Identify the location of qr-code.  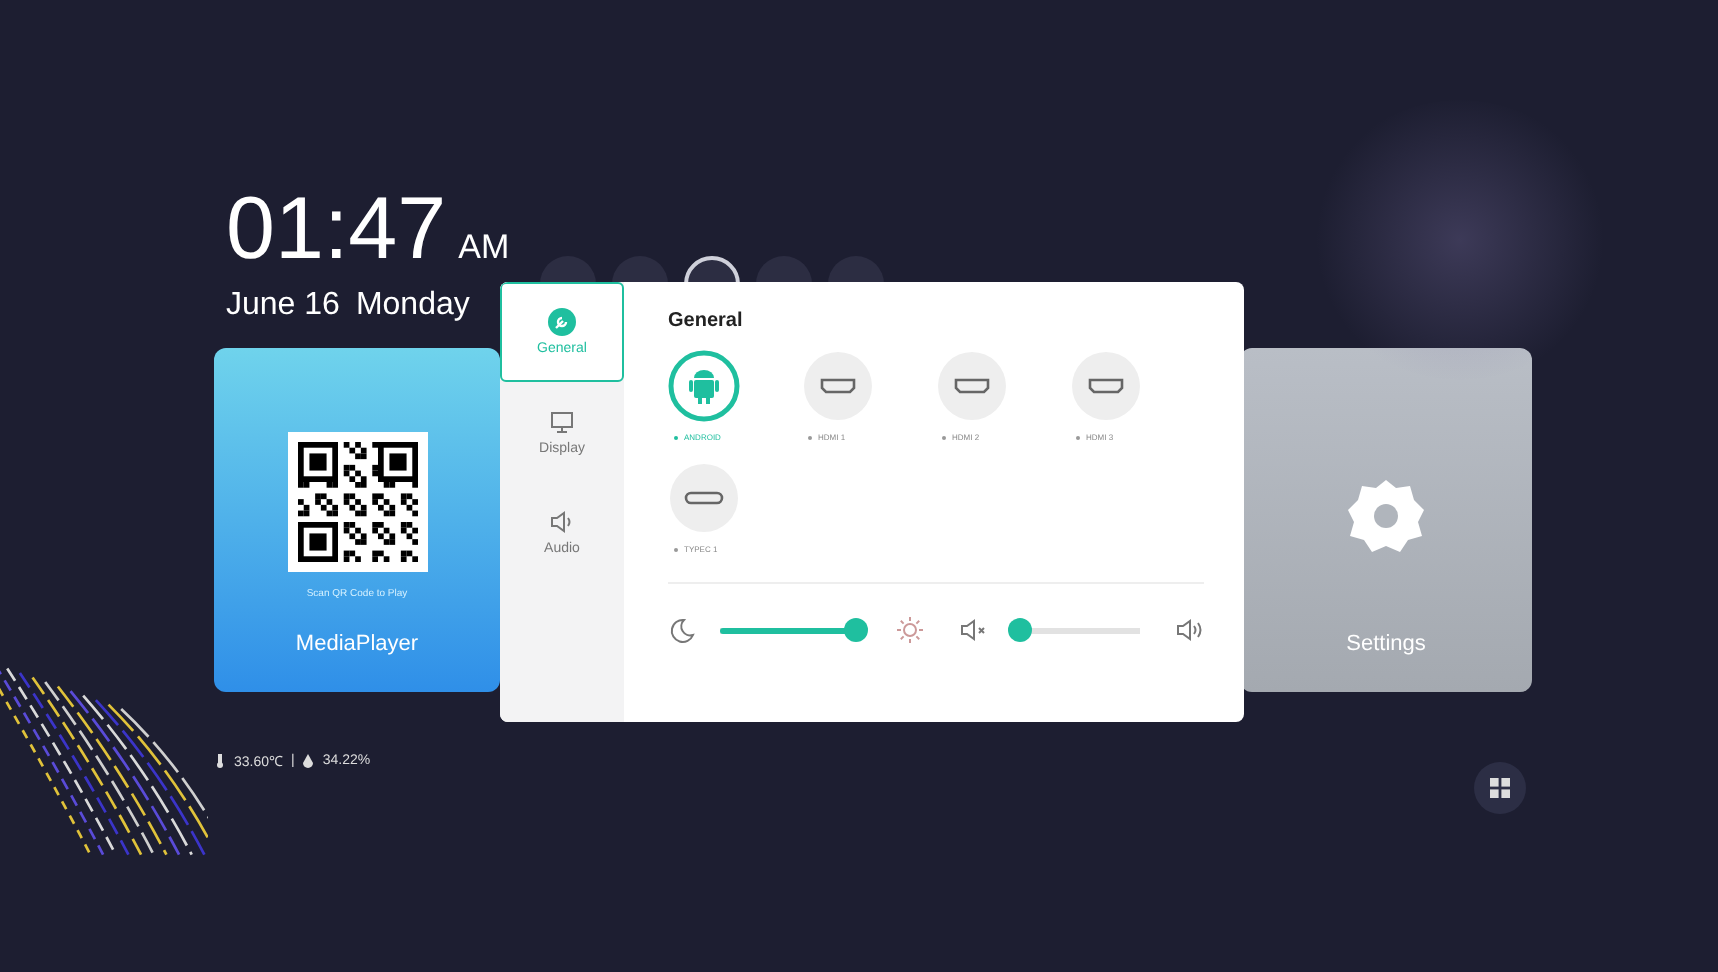
(357, 502).